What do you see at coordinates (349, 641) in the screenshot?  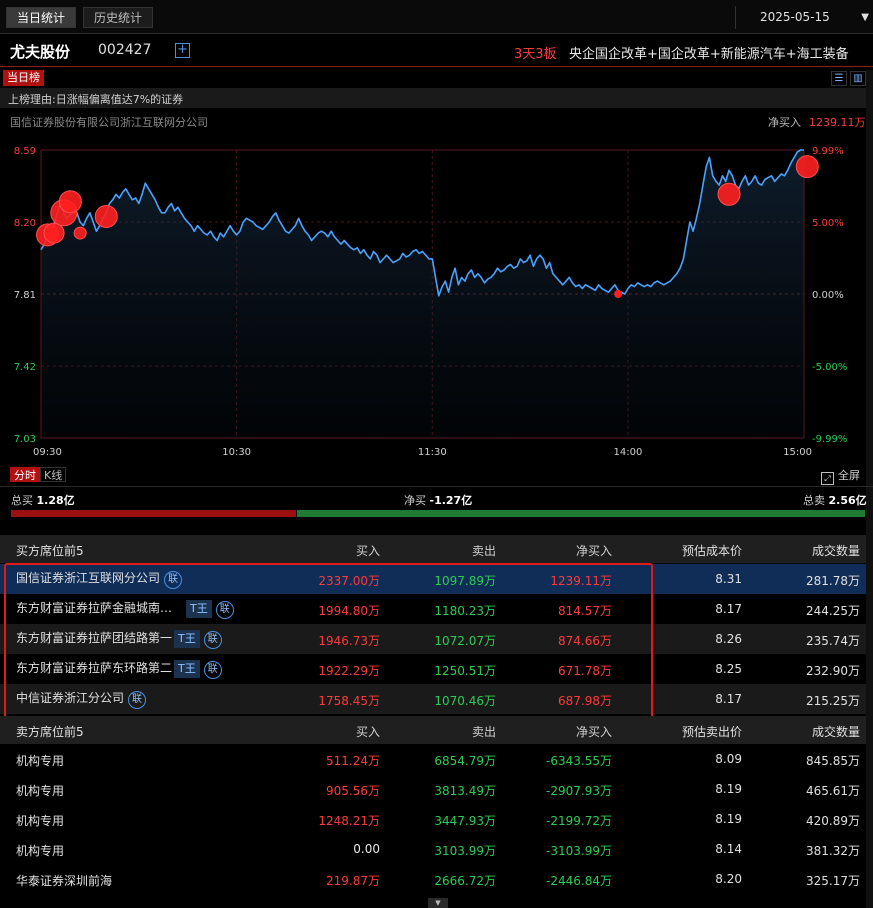 I see `buy-value: 1946.73万` at bounding box center [349, 641].